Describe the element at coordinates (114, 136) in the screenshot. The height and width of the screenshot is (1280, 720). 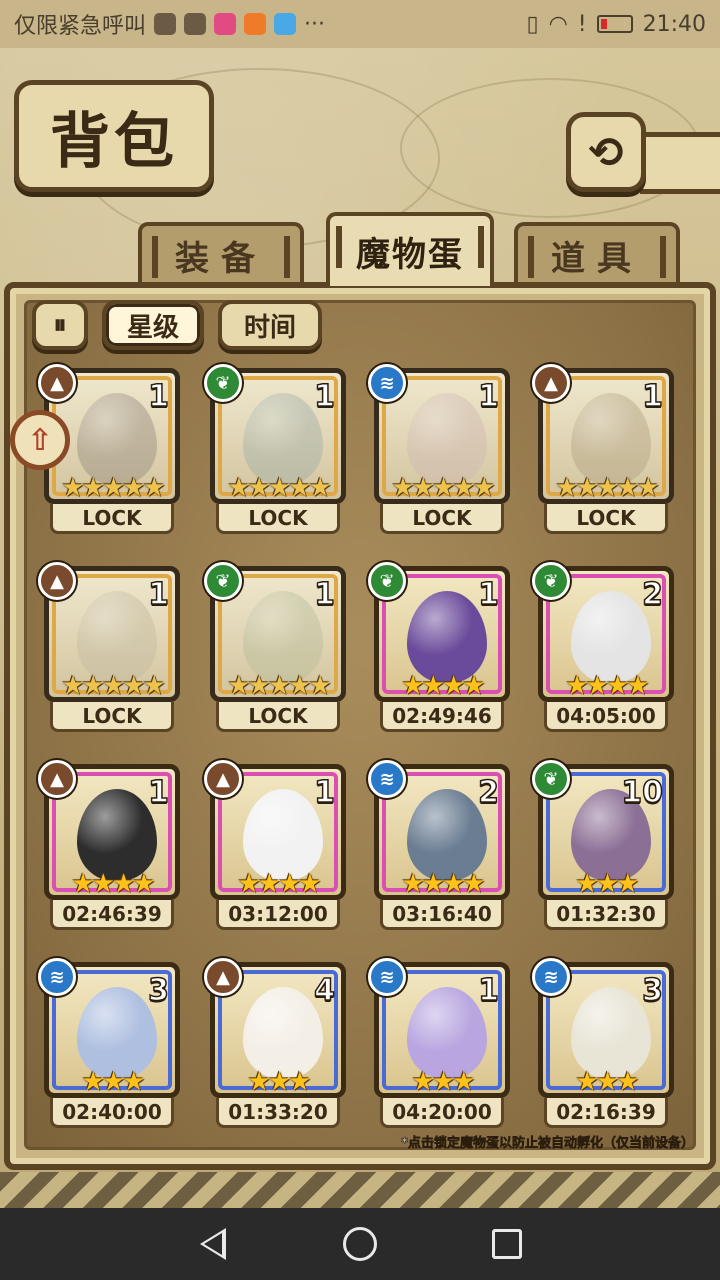
I see `page-title: 背包` at that location.